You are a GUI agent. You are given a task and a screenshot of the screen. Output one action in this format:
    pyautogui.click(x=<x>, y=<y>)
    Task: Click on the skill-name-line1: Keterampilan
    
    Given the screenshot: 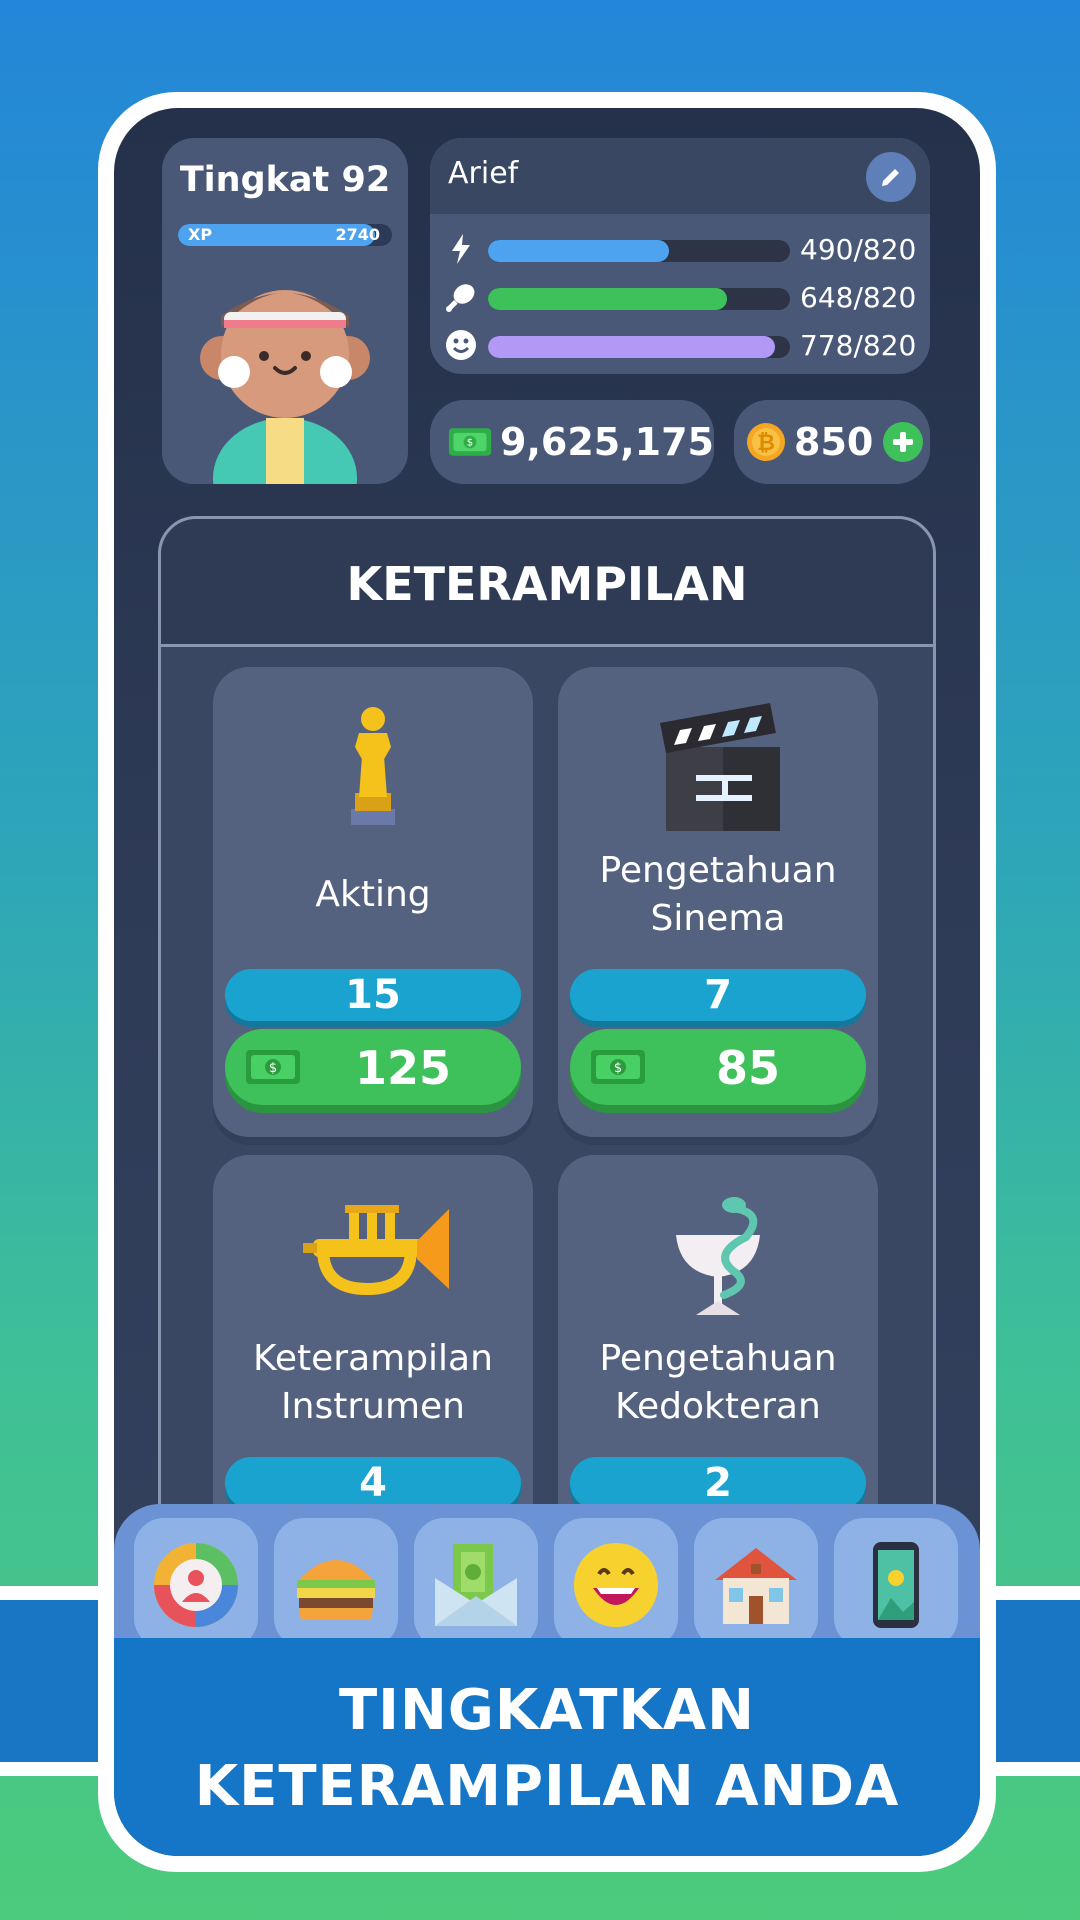 What is the action you would take?
    pyautogui.click(x=373, y=1358)
    